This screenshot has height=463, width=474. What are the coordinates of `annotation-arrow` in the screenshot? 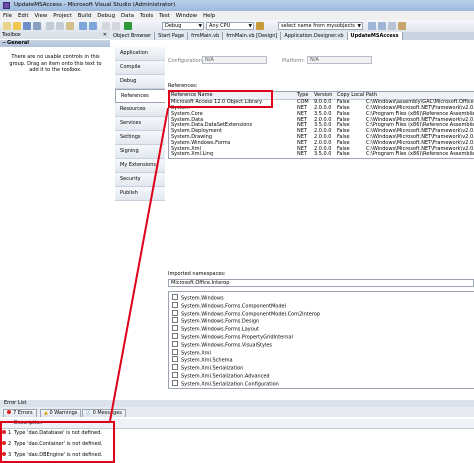 It's located at (139, 264).